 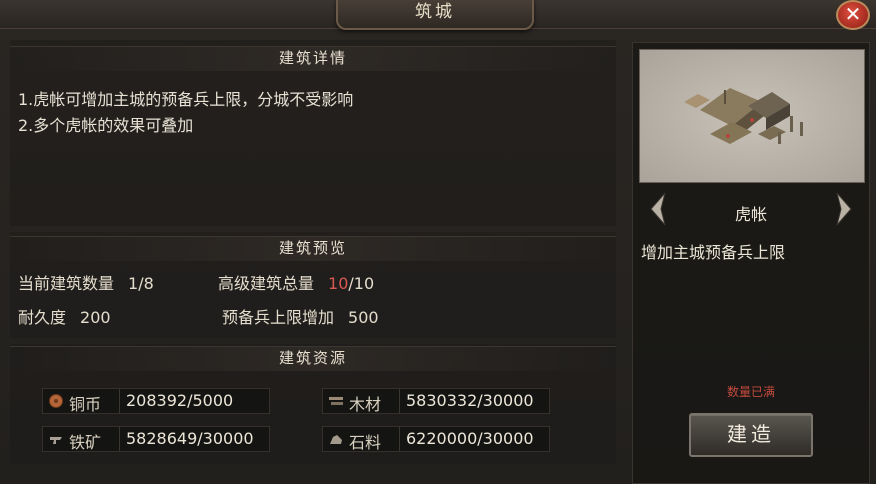 I want to click on current-count-value: 1/8, so click(x=141, y=283).